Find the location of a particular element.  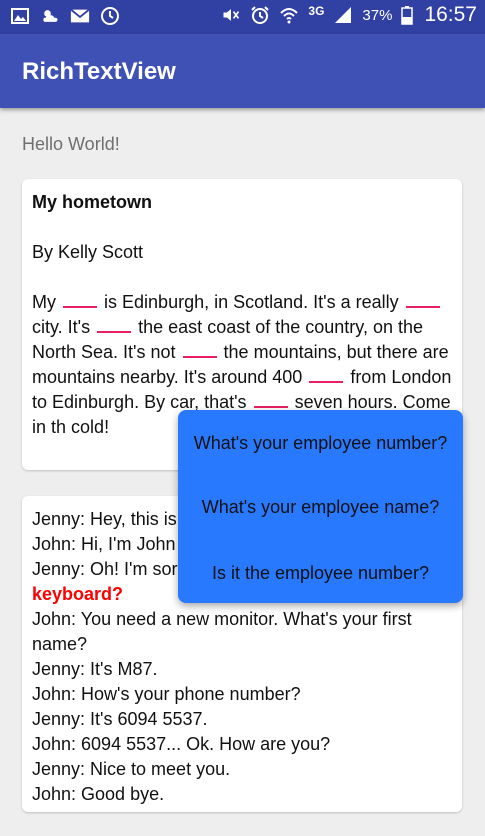

app-title: RichTextView is located at coordinates (99, 71).